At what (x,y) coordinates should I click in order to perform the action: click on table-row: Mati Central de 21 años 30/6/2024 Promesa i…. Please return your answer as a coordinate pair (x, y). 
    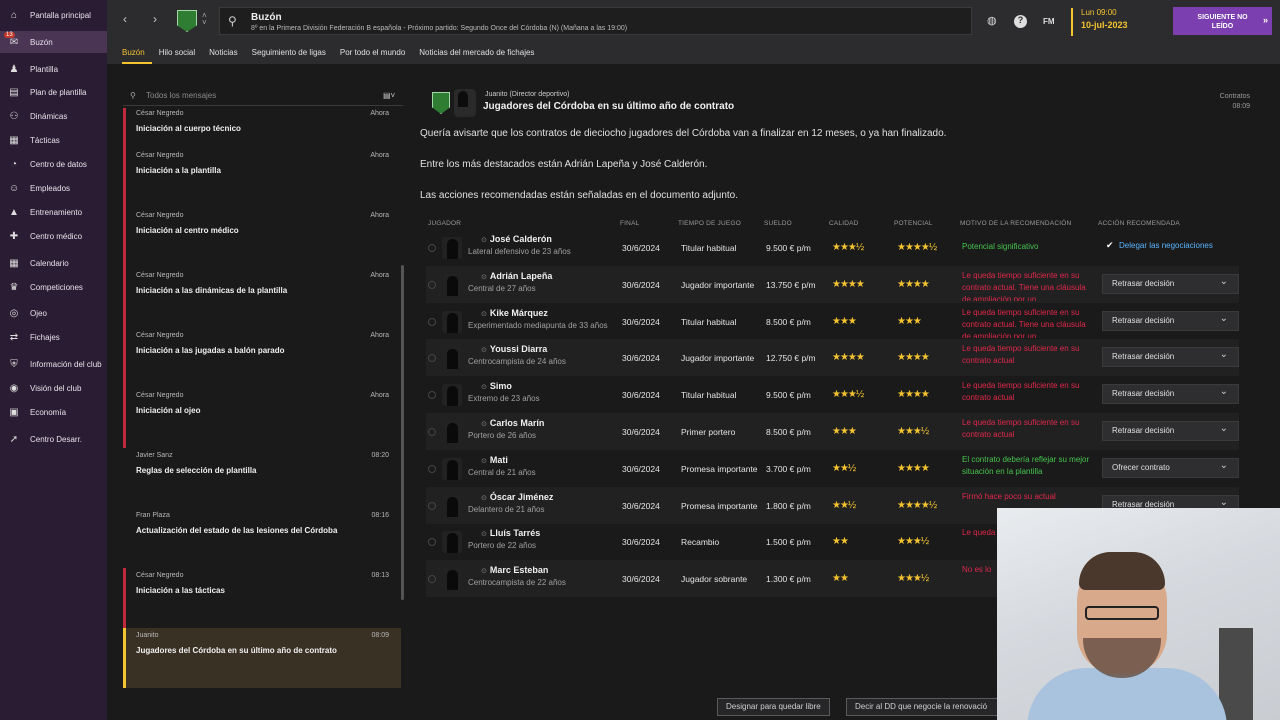
    Looking at the image, I should click on (832, 468).